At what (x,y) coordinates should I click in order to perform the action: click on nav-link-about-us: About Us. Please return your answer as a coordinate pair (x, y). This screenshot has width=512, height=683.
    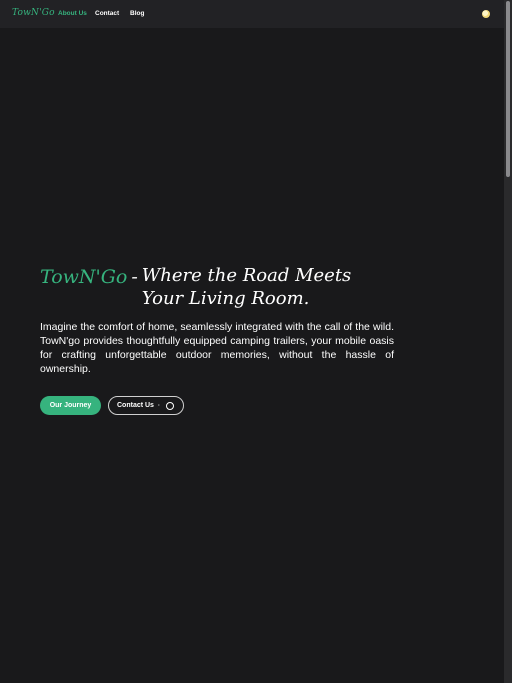
    Looking at the image, I should click on (72, 13).